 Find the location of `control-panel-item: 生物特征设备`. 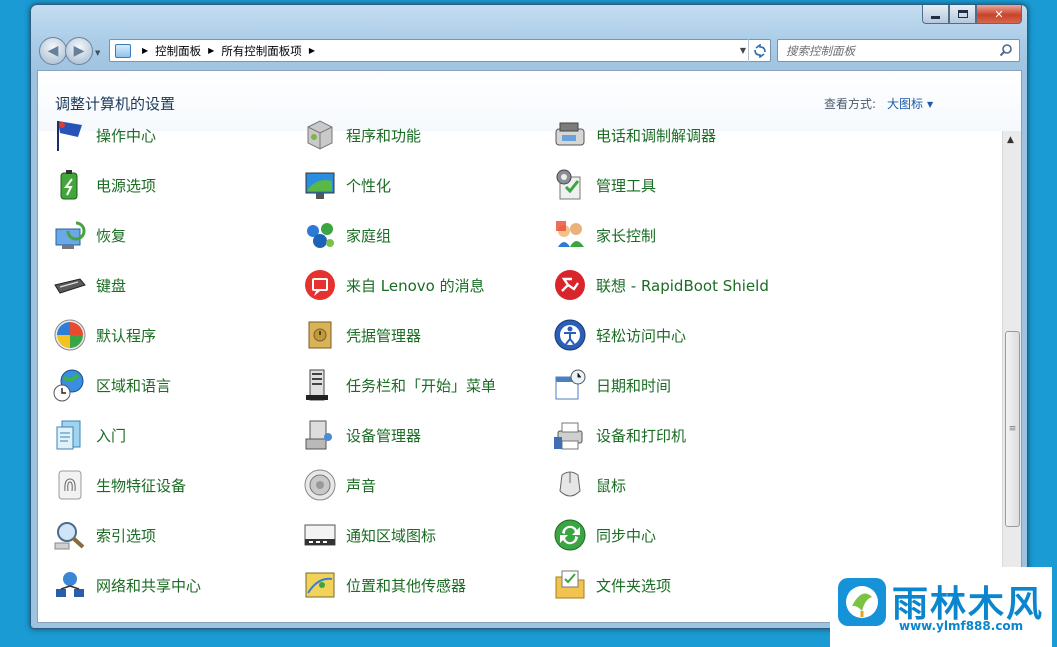

control-panel-item: 生物特征设备 is located at coordinates (119, 485).